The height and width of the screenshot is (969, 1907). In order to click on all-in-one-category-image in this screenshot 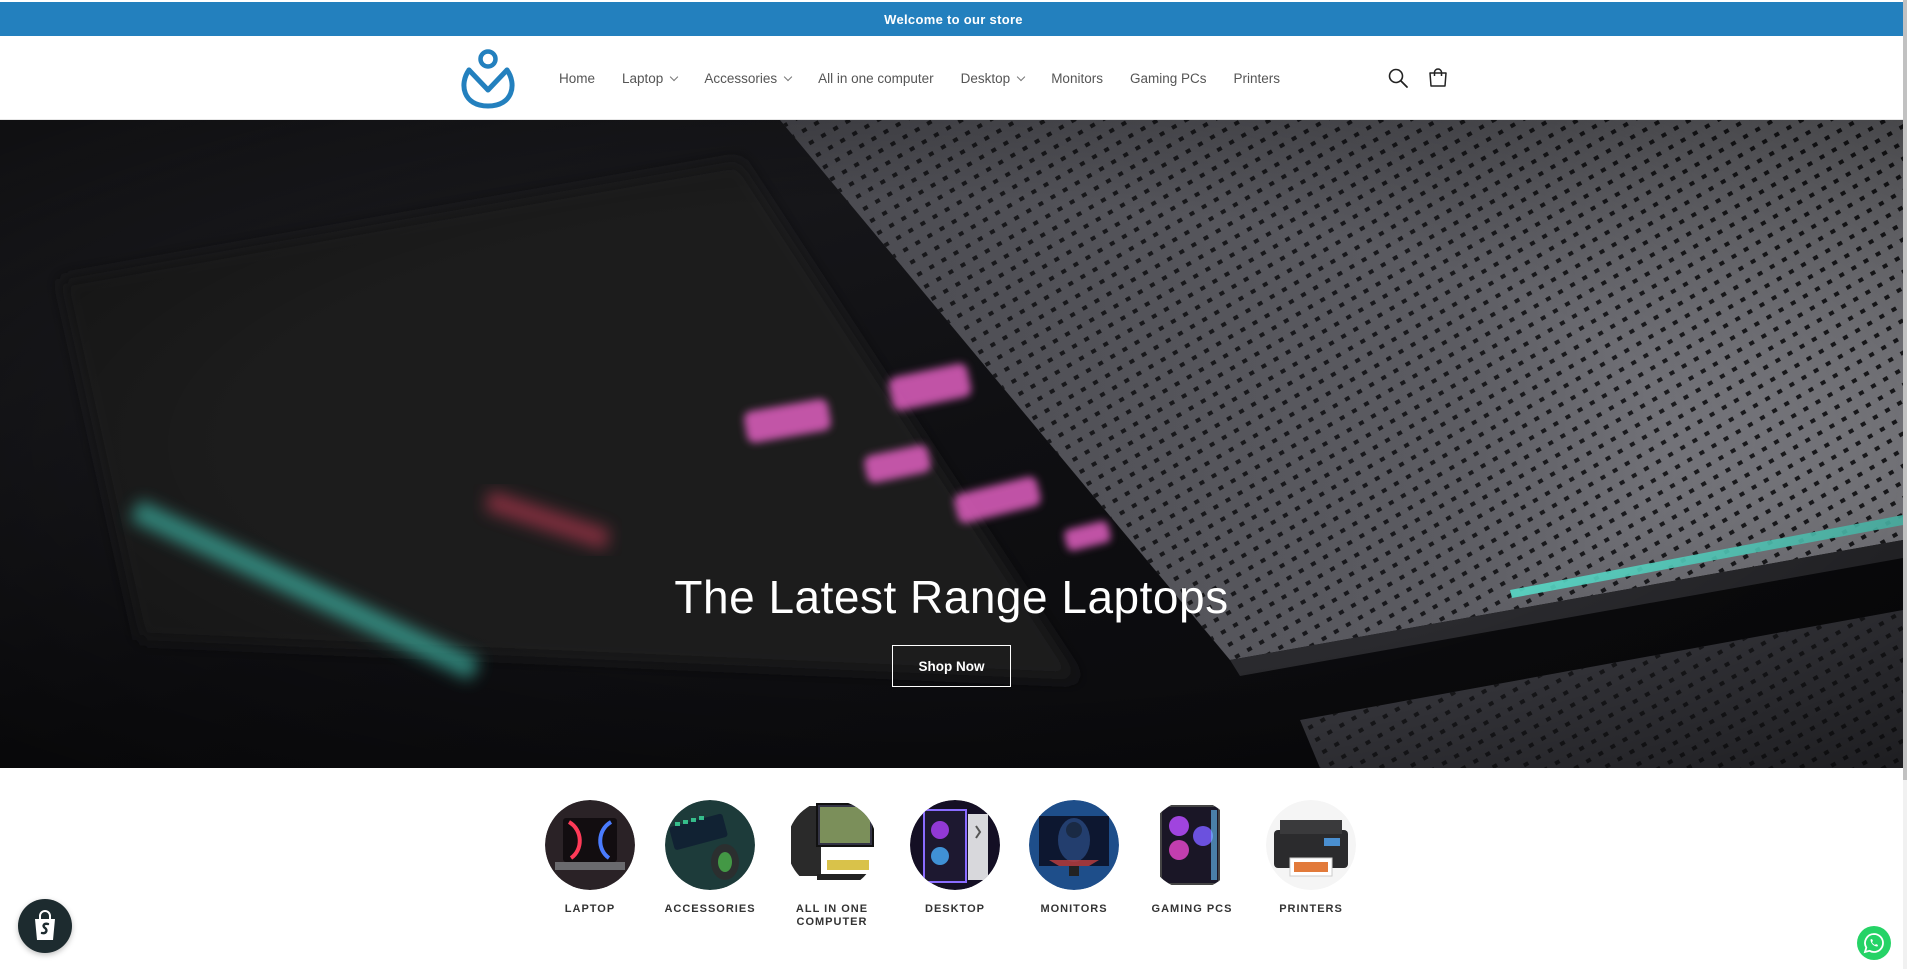, I will do `click(832, 845)`.